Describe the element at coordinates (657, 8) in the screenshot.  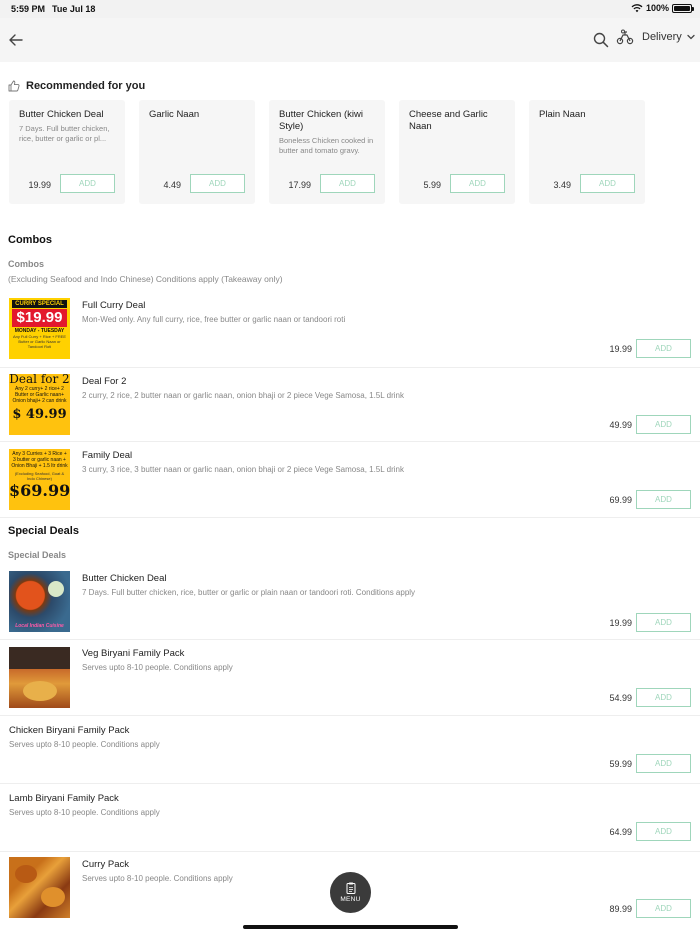
I see `battery-percent: 100%` at that location.